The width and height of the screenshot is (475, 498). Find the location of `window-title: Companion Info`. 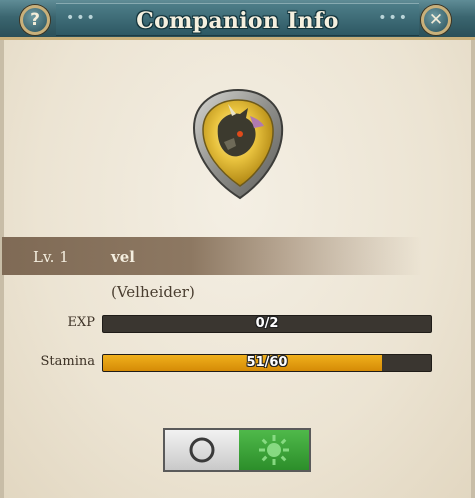

window-title: Companion Info is located at coordinates (237, 21).